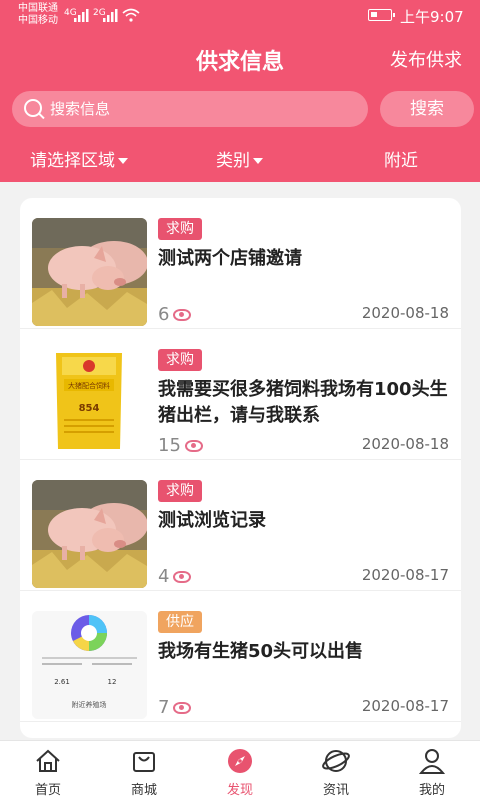 The image size is (480, 800). Describe the element at coordinates (89, 665) in the screenshot. I see `app-screenshot-image: 2.61 12 附近养殖场` at that location.